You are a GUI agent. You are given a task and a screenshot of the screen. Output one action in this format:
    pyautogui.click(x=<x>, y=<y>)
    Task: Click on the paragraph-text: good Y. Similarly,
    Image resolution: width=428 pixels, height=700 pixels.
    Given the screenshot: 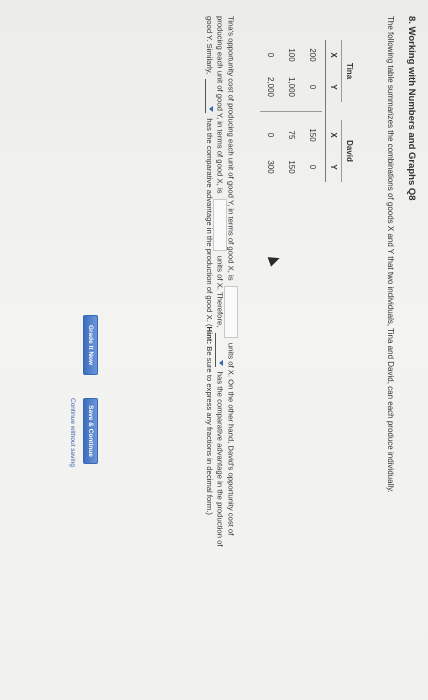 What is the action you would take?
    pyautogui.click(x=209, y=45)
    